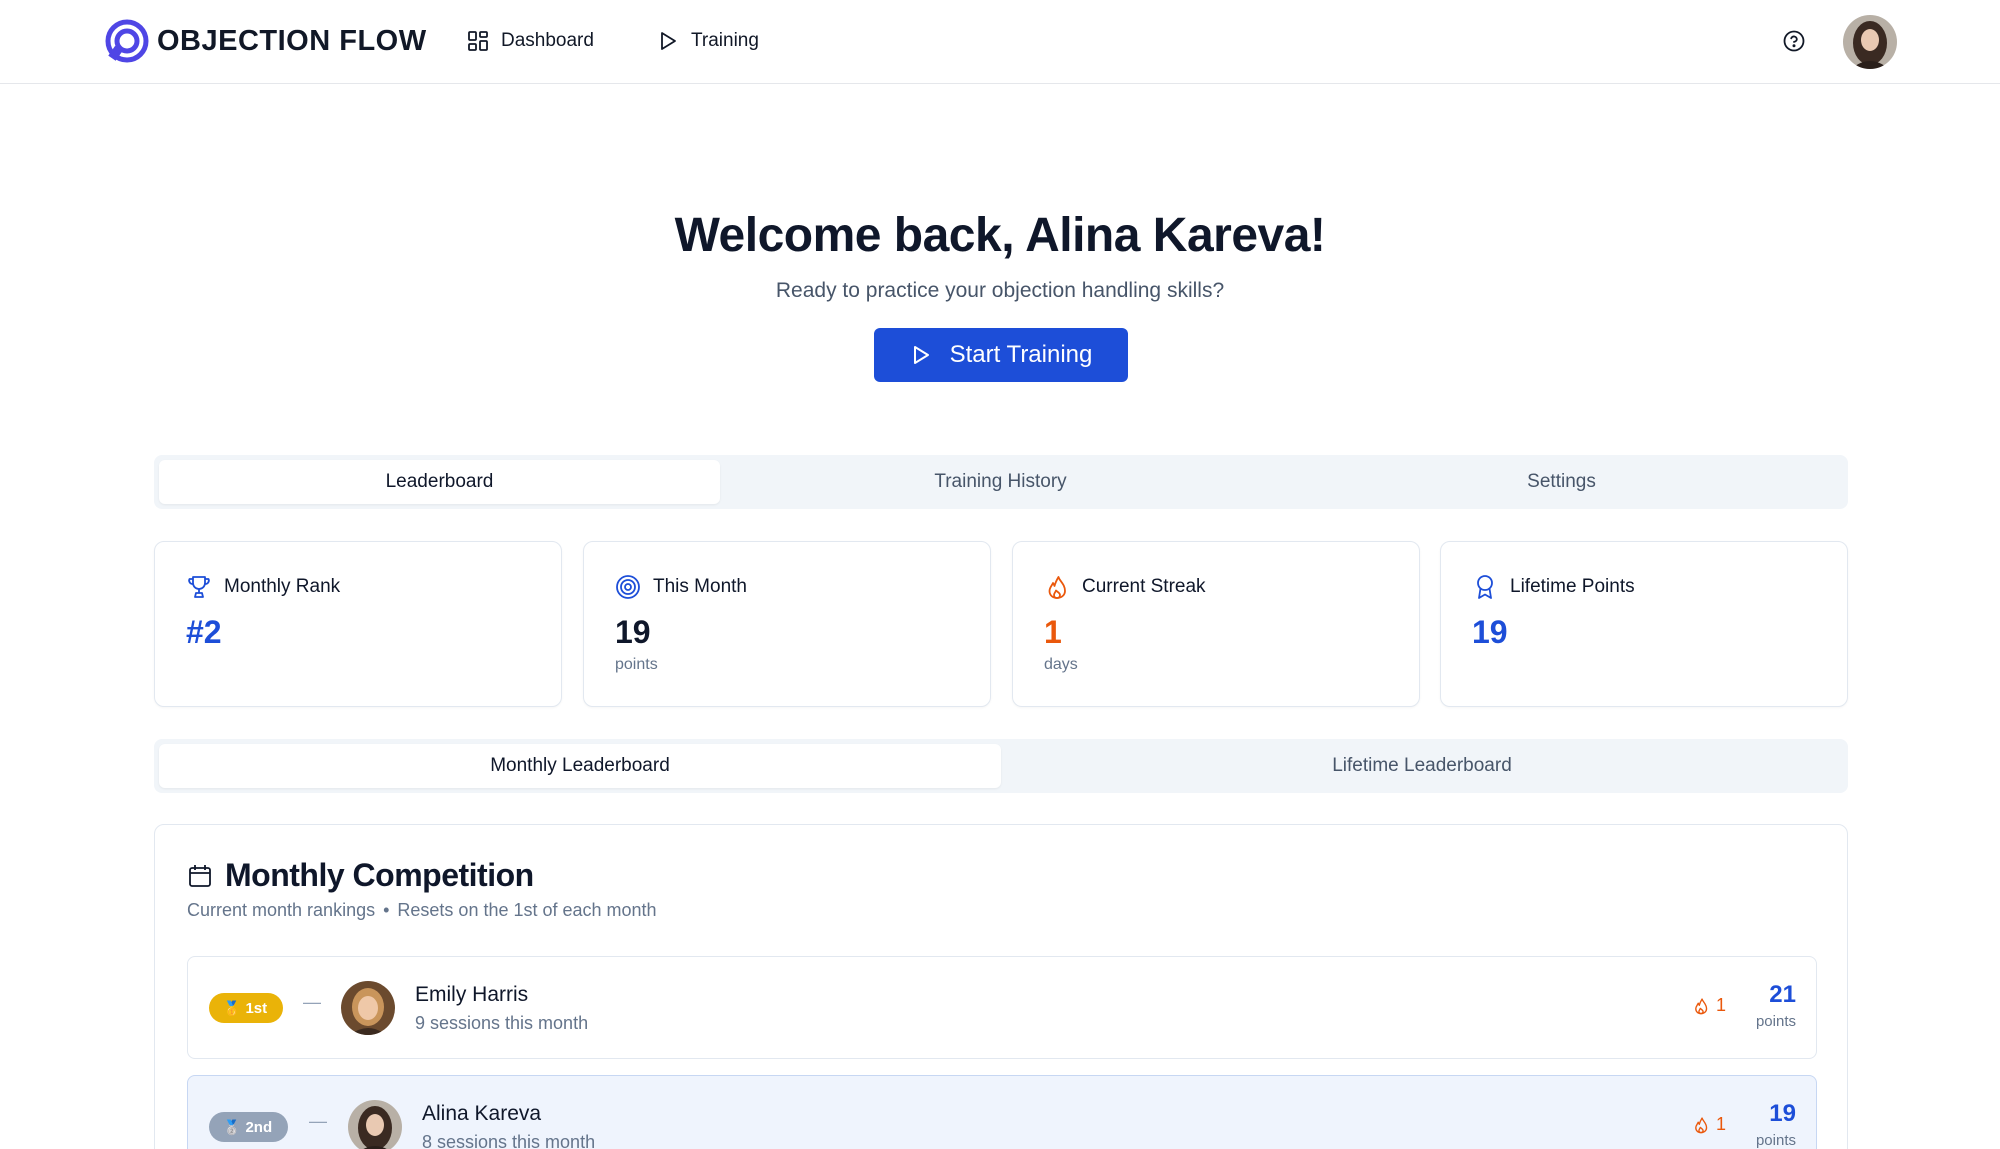  I want to click on stat-label: Monthly Rank, so click(282, 586).